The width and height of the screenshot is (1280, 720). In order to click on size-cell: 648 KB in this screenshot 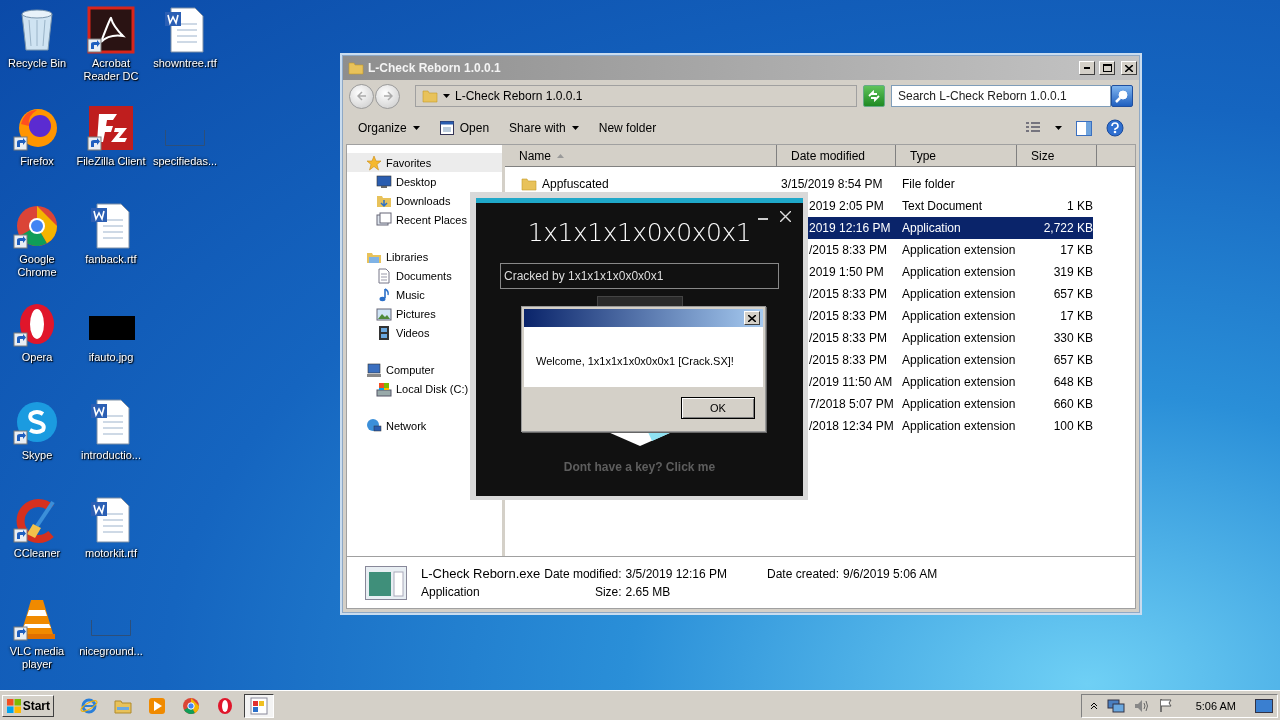, I will do `click(1073, 382)`.